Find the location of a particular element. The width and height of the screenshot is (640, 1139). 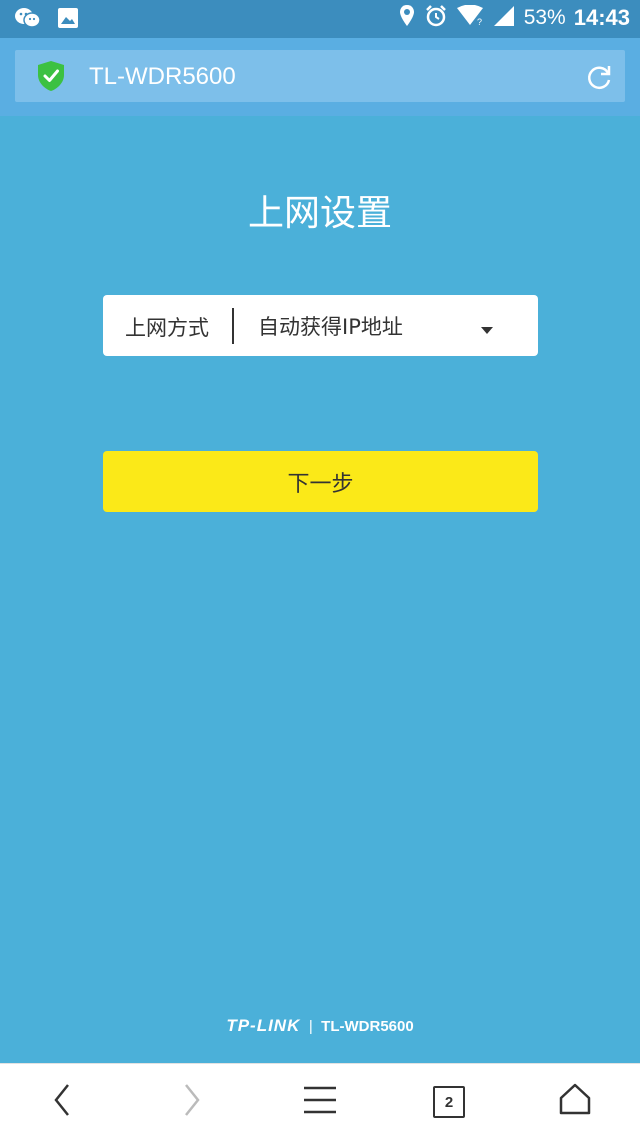

signal-icon is located at coordinates (504, 18).